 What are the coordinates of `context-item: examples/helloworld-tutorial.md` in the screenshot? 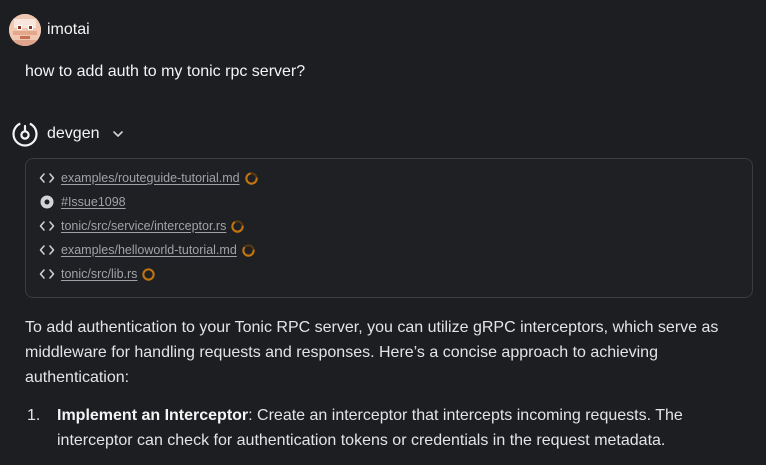 It's located at (147, 250).